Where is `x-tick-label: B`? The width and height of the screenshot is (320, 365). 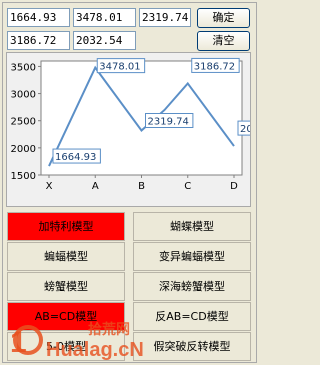
x-tick-label: B is located at coordinates (141, 186).